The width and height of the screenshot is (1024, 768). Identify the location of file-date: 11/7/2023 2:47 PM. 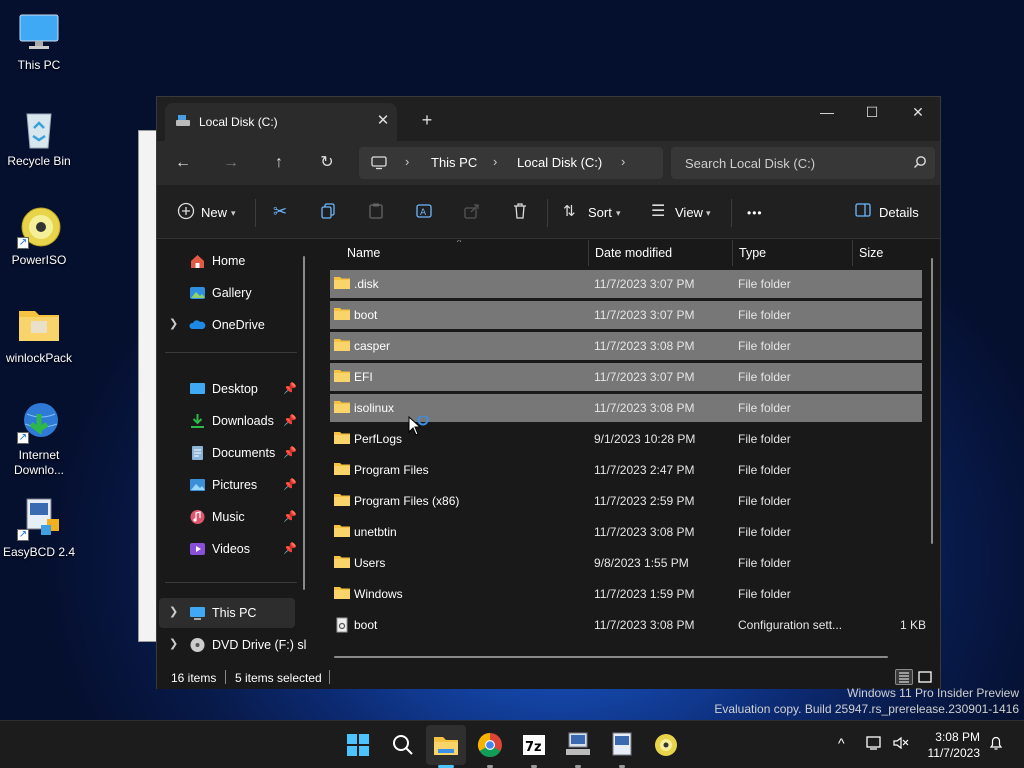
(644, 470).